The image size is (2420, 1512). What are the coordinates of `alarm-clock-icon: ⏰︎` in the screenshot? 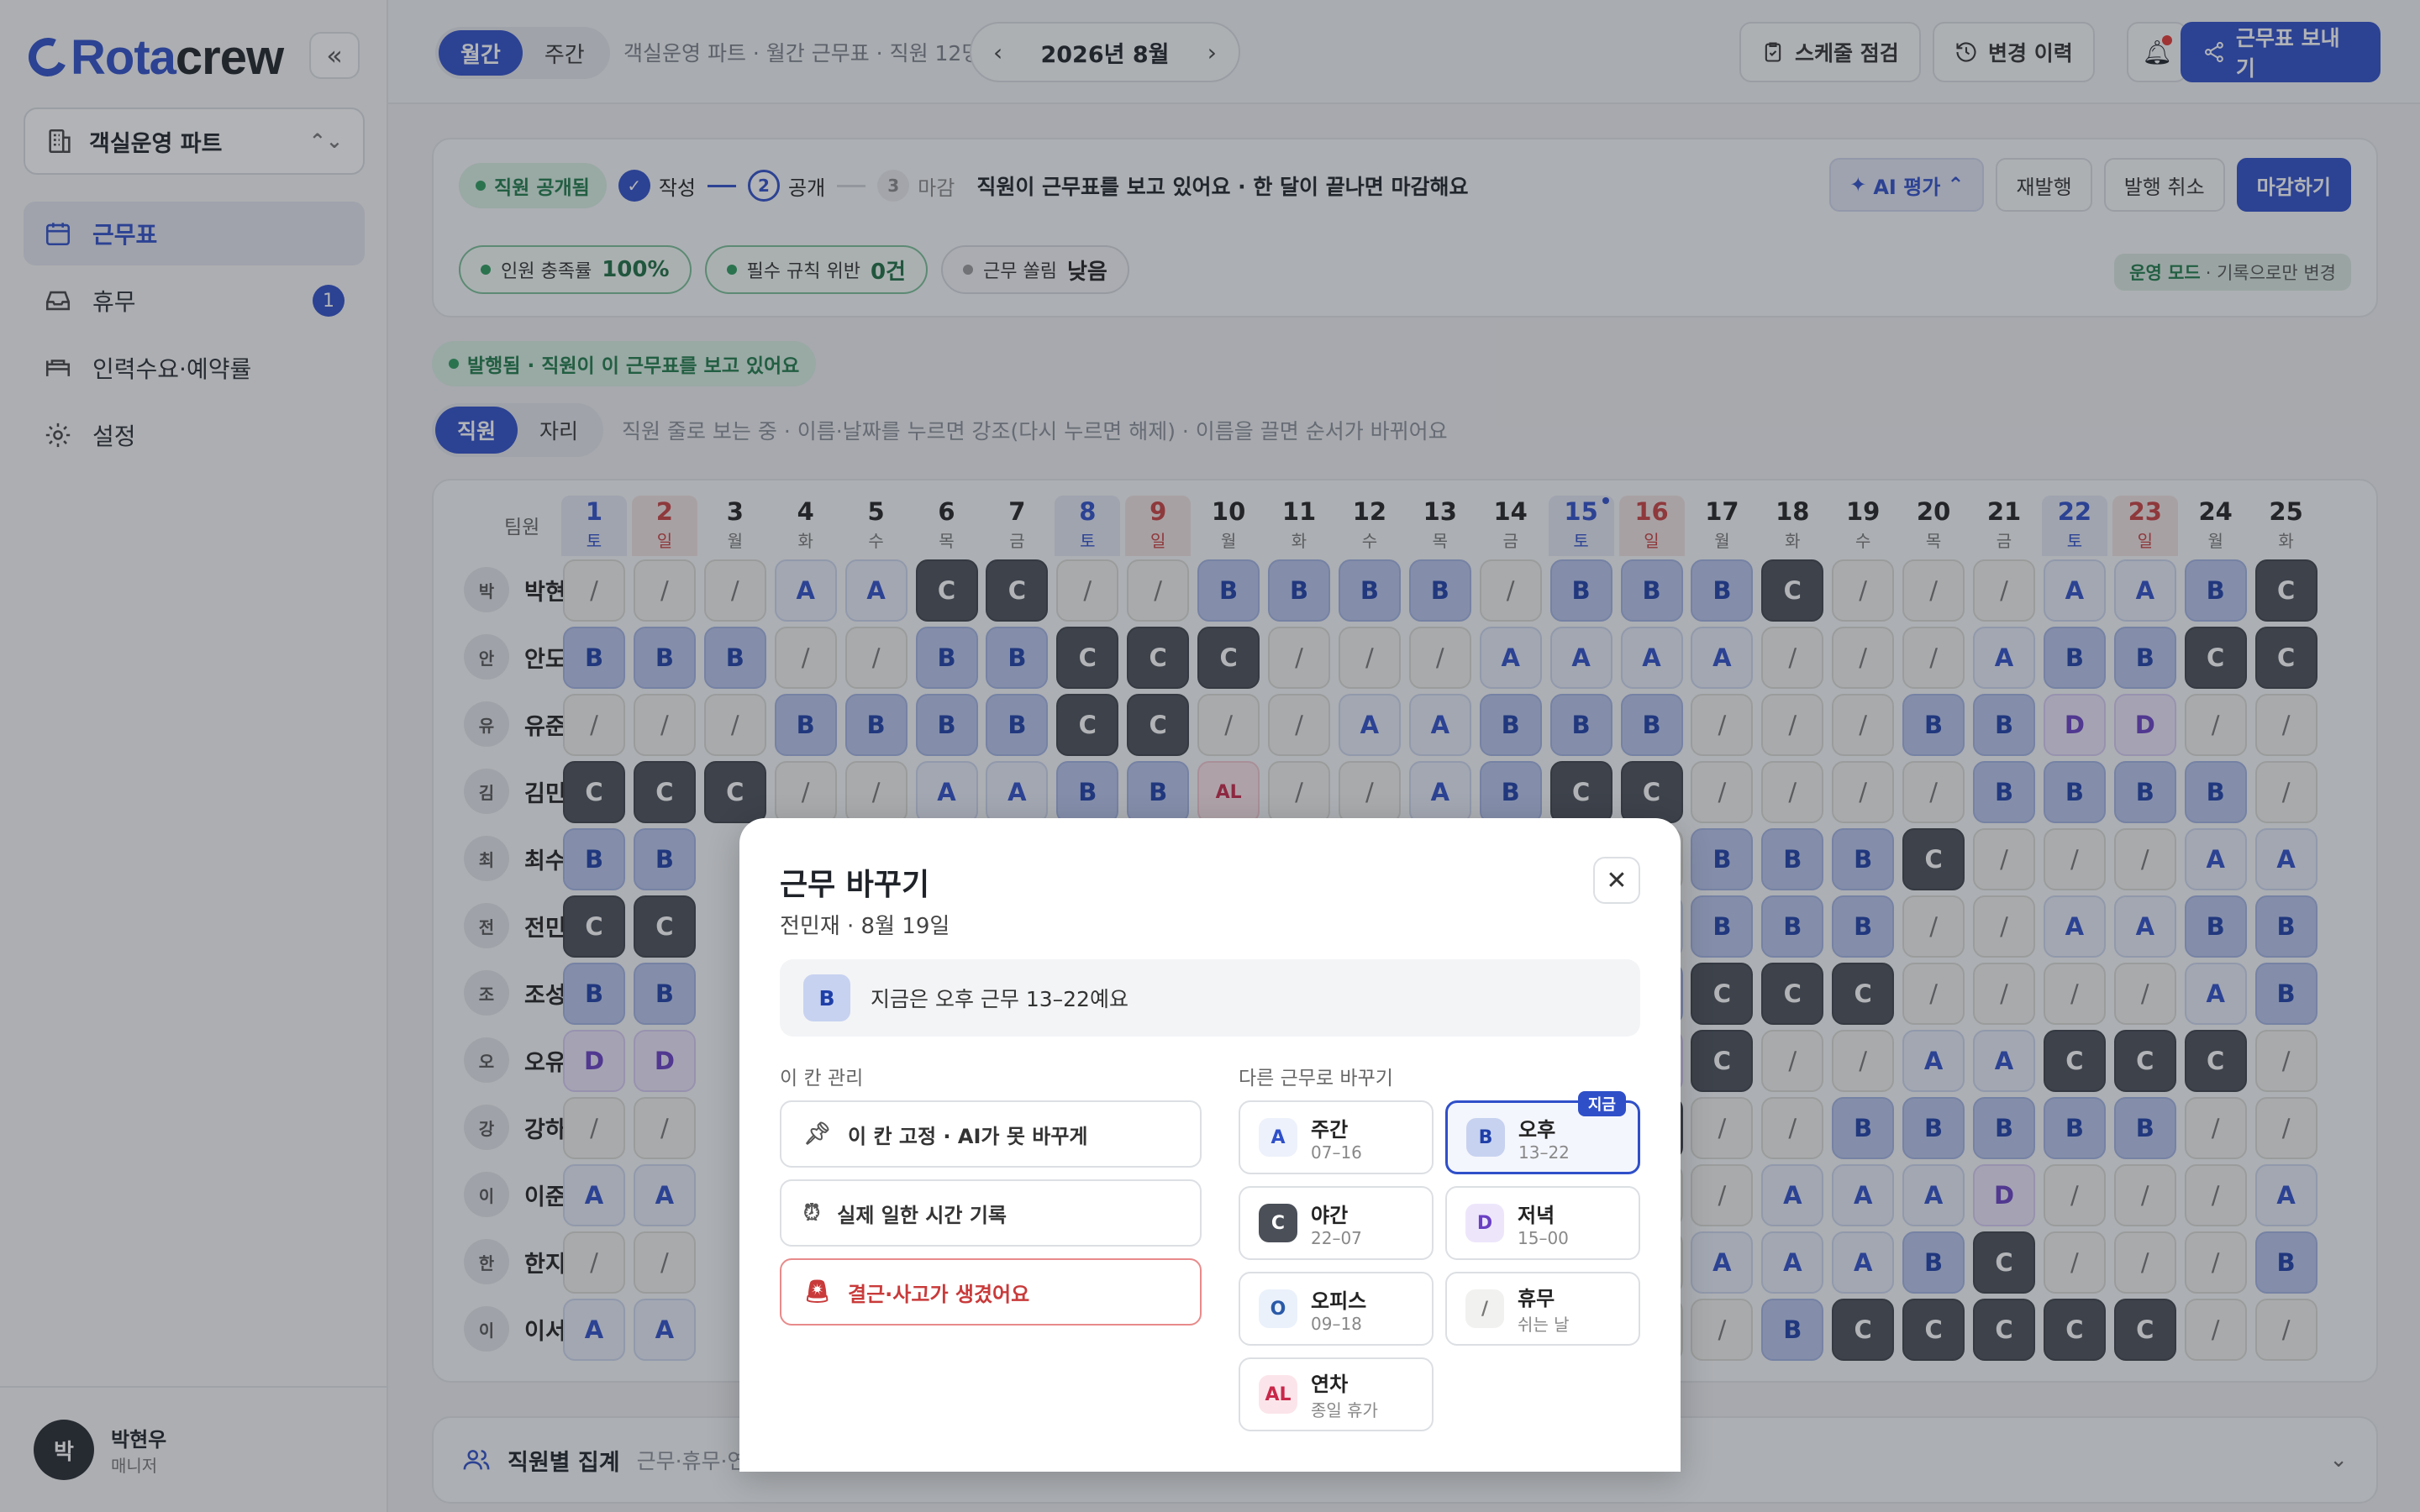 It's located at (812, 1213).